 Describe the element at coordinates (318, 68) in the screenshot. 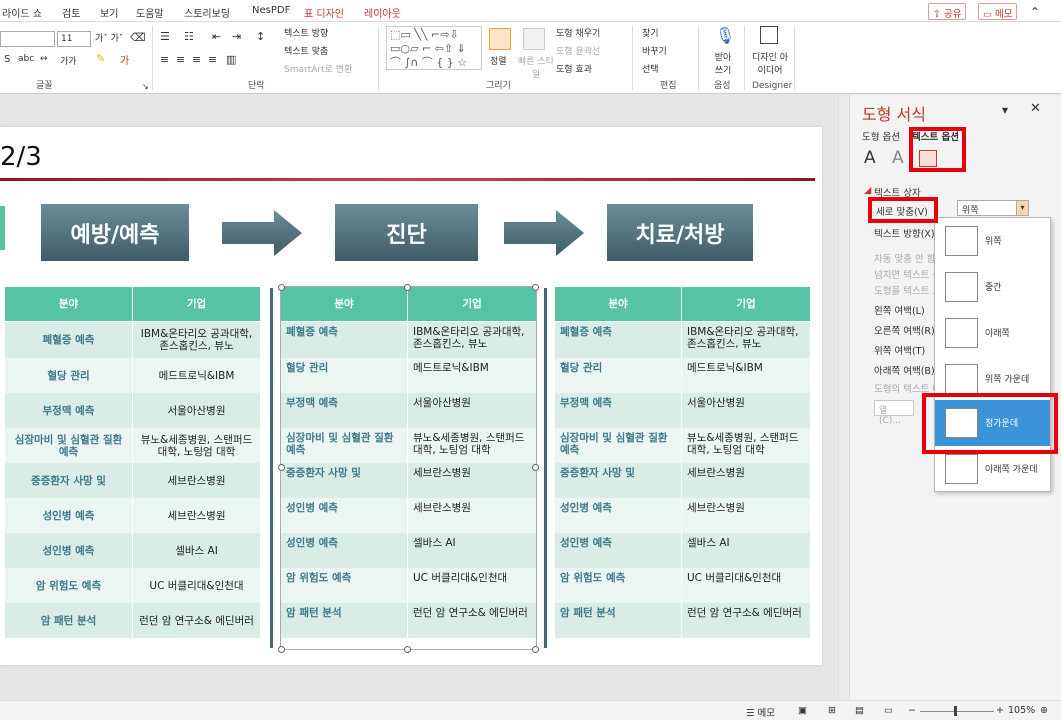

I see `smartart-button: SmartArt로 변환` at that location.